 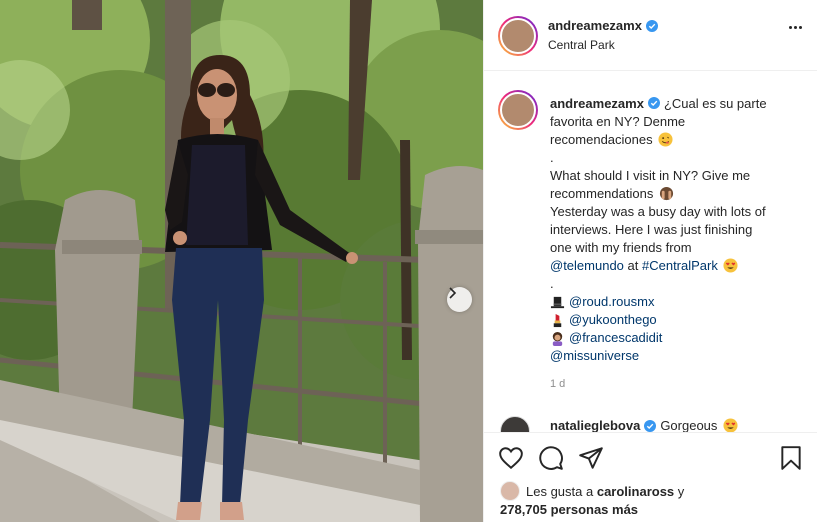 What do you see at coordinates (557, 338) in the screenshot?
I see `hairdresser-icon` at bounding box center [557, 338].